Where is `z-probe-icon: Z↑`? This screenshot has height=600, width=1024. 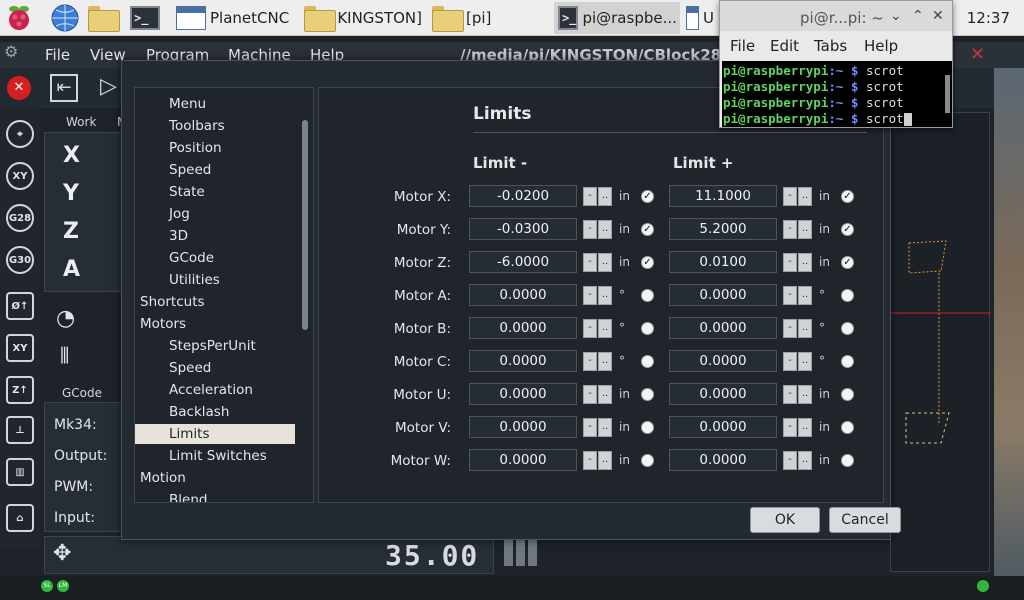
z-probe-icon: Z↑ is located at coordinates (20, 390).